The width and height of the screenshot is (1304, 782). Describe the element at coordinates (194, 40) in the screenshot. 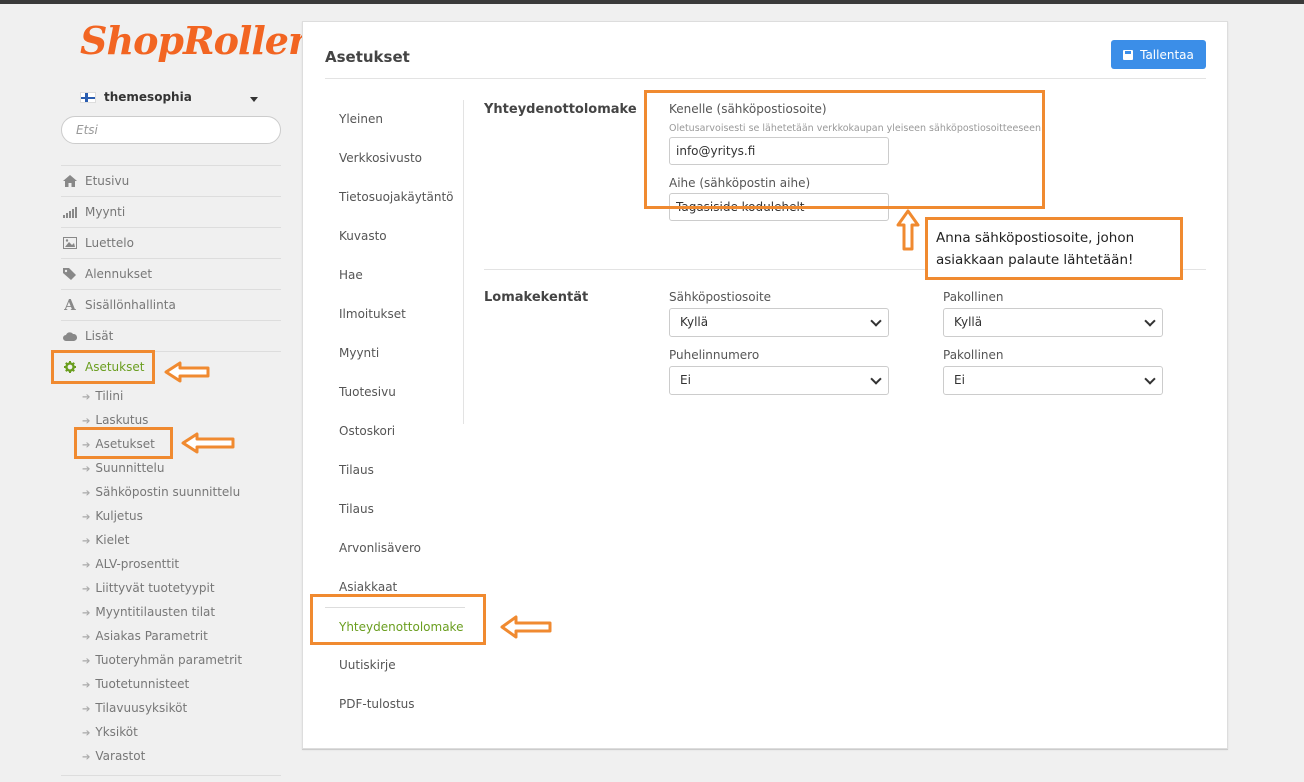

I see `shoproller-logo: ShopRoller` at that location.